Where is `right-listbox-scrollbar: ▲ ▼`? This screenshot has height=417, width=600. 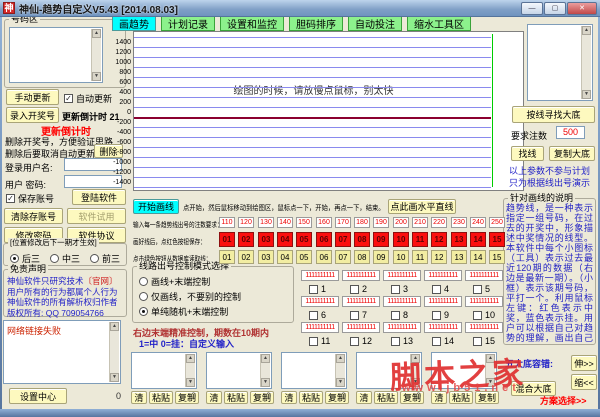
right-listbox-scrollbar: ▲ ▼ is located at coordinates (586, 62).